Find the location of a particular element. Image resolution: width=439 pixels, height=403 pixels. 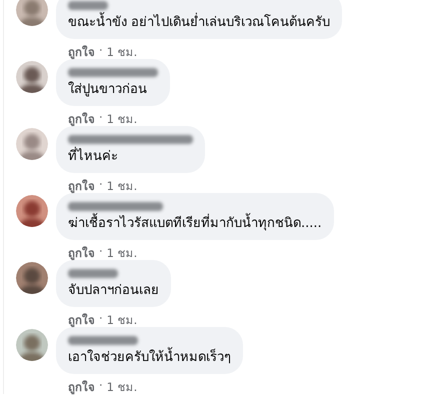

comment-text: ใส่ปูนขาวก่อน is located at coordinates (108, 90).